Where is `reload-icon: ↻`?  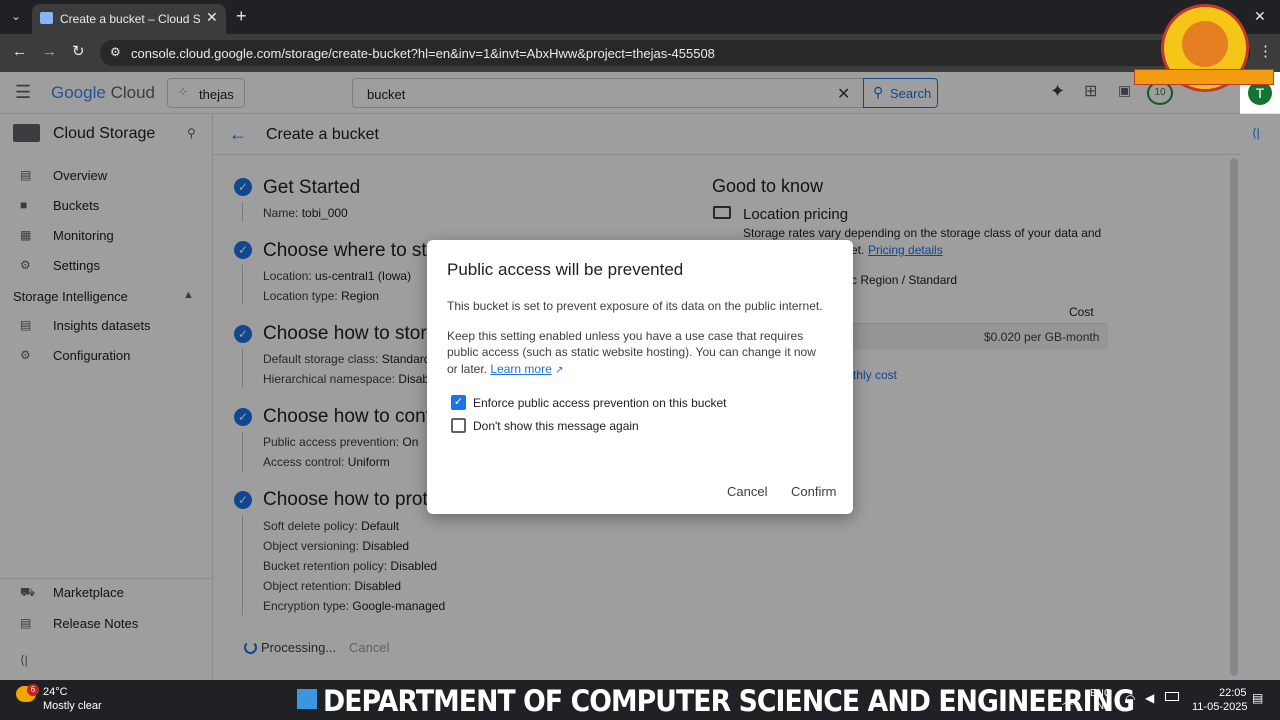 reload-icon: ↻ is located at coordinates (78, 51).